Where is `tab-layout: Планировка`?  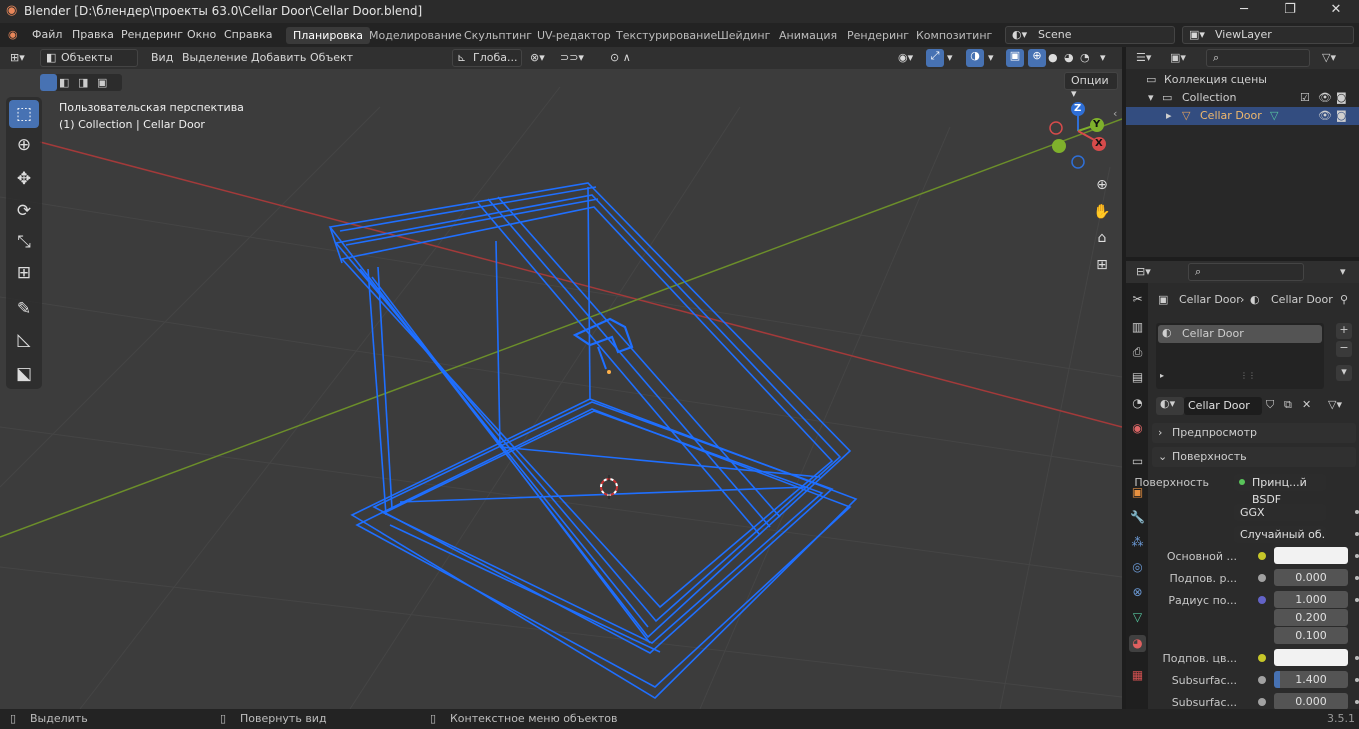 tab-layout: Планировка is located at coordinates (328, 35).